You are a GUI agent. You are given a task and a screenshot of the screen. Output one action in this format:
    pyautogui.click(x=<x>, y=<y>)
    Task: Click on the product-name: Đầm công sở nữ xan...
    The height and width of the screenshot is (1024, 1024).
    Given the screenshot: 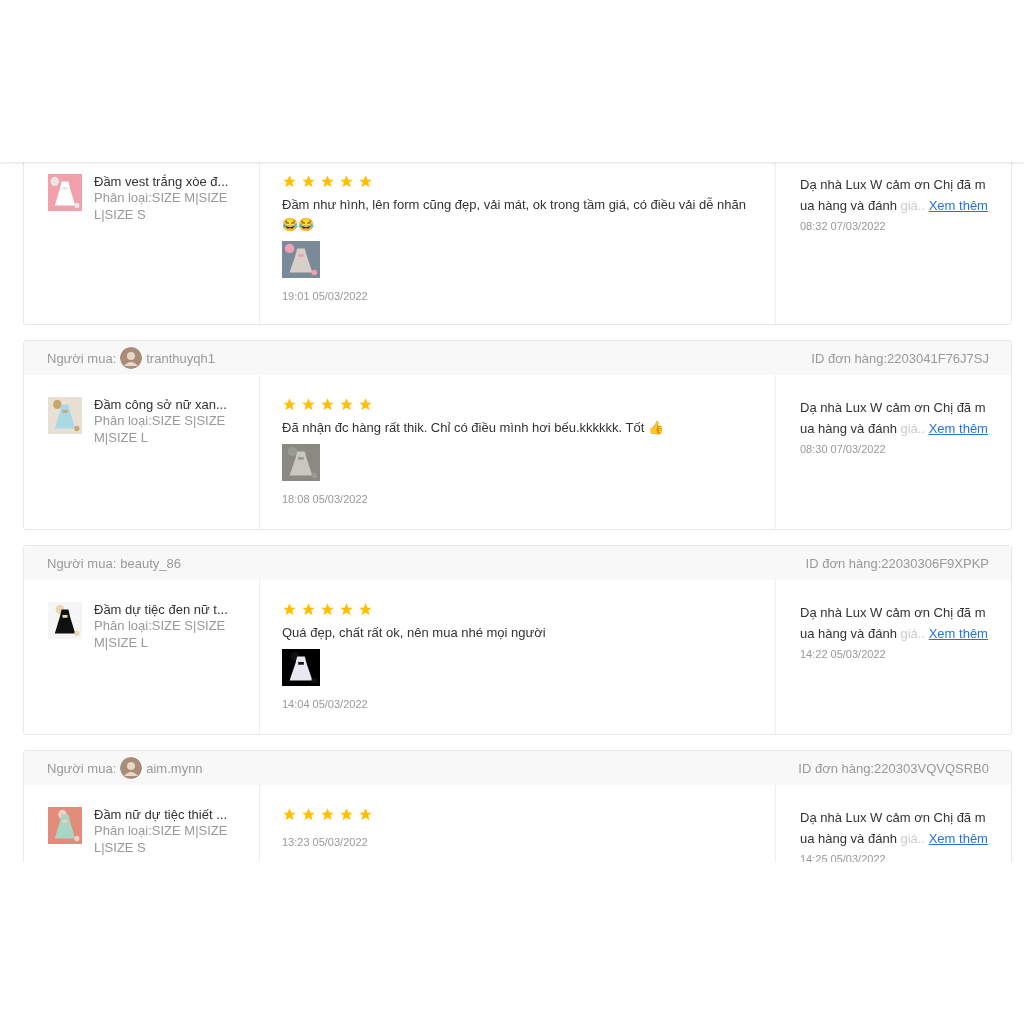 What is the action you would take?
    pyautogui.click(x=161, y=404)
    